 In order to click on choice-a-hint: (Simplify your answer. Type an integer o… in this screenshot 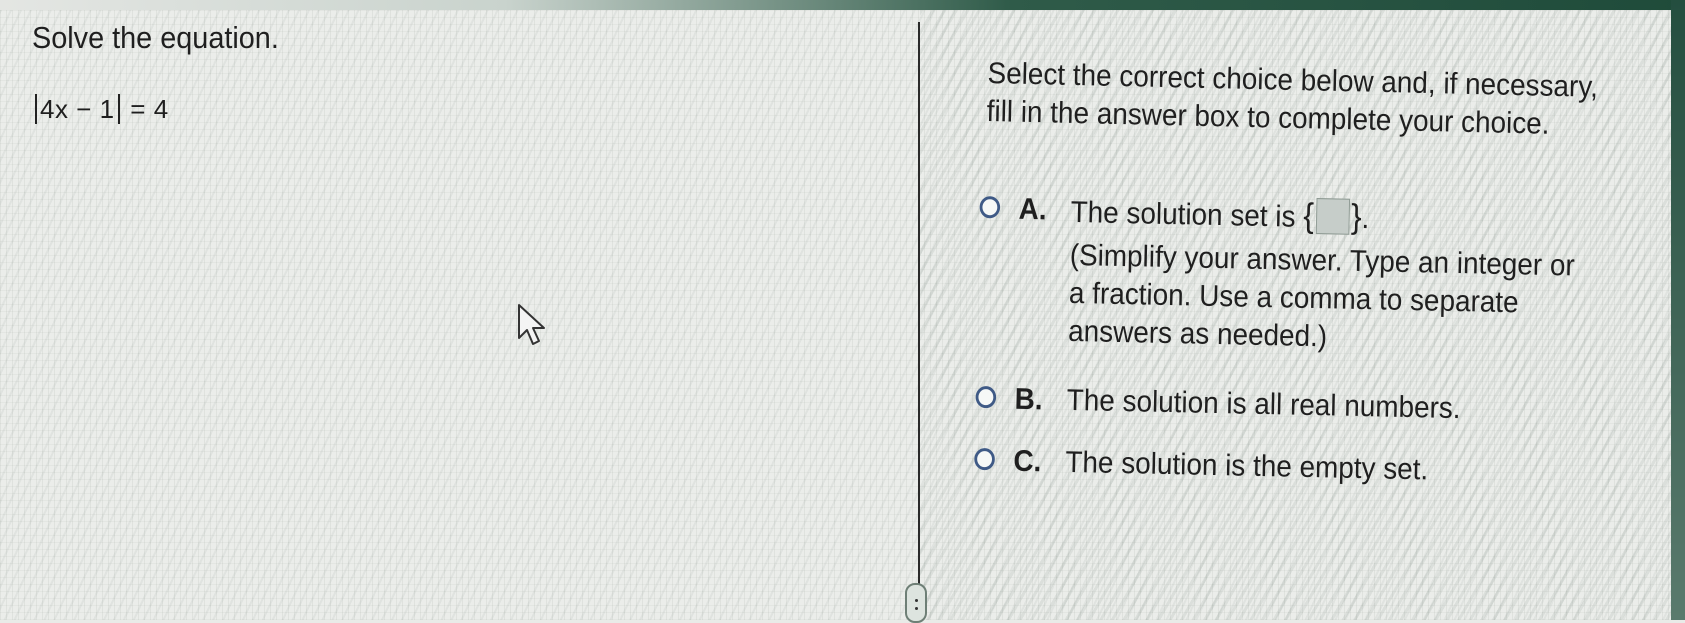, I will do `click(1321, 299)`.